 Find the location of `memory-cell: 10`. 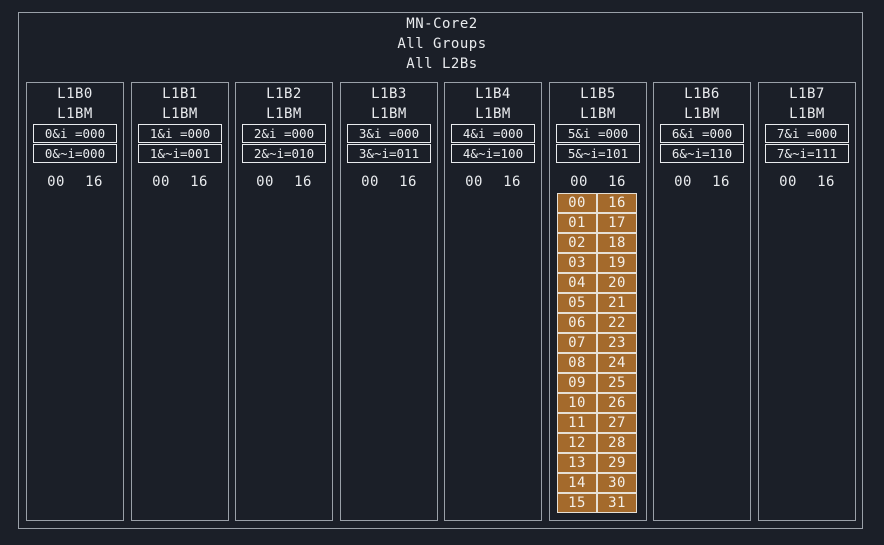

memory-cell: 10 is located at coordinates (577, 403).